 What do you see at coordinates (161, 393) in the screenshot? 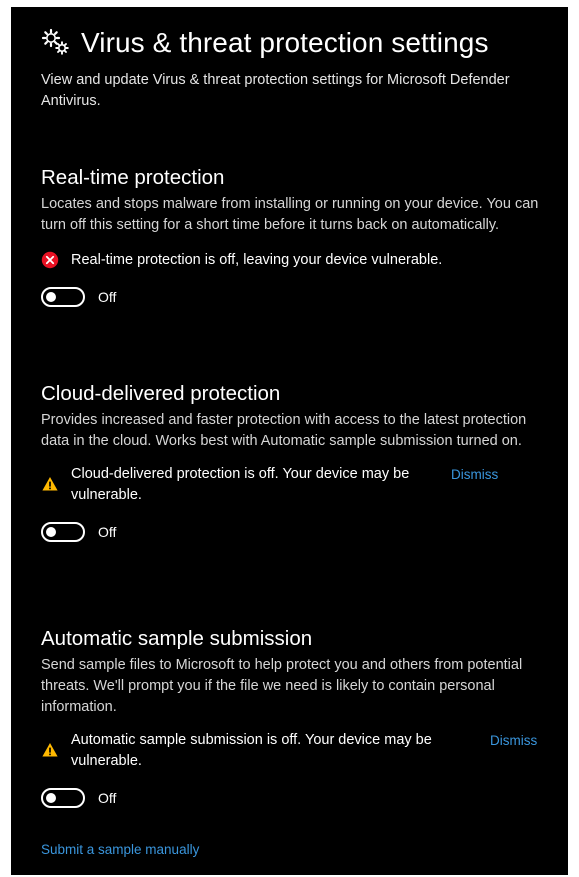
I see `section-title: Cloud-delivered protection` at bounding box center [161, 393].